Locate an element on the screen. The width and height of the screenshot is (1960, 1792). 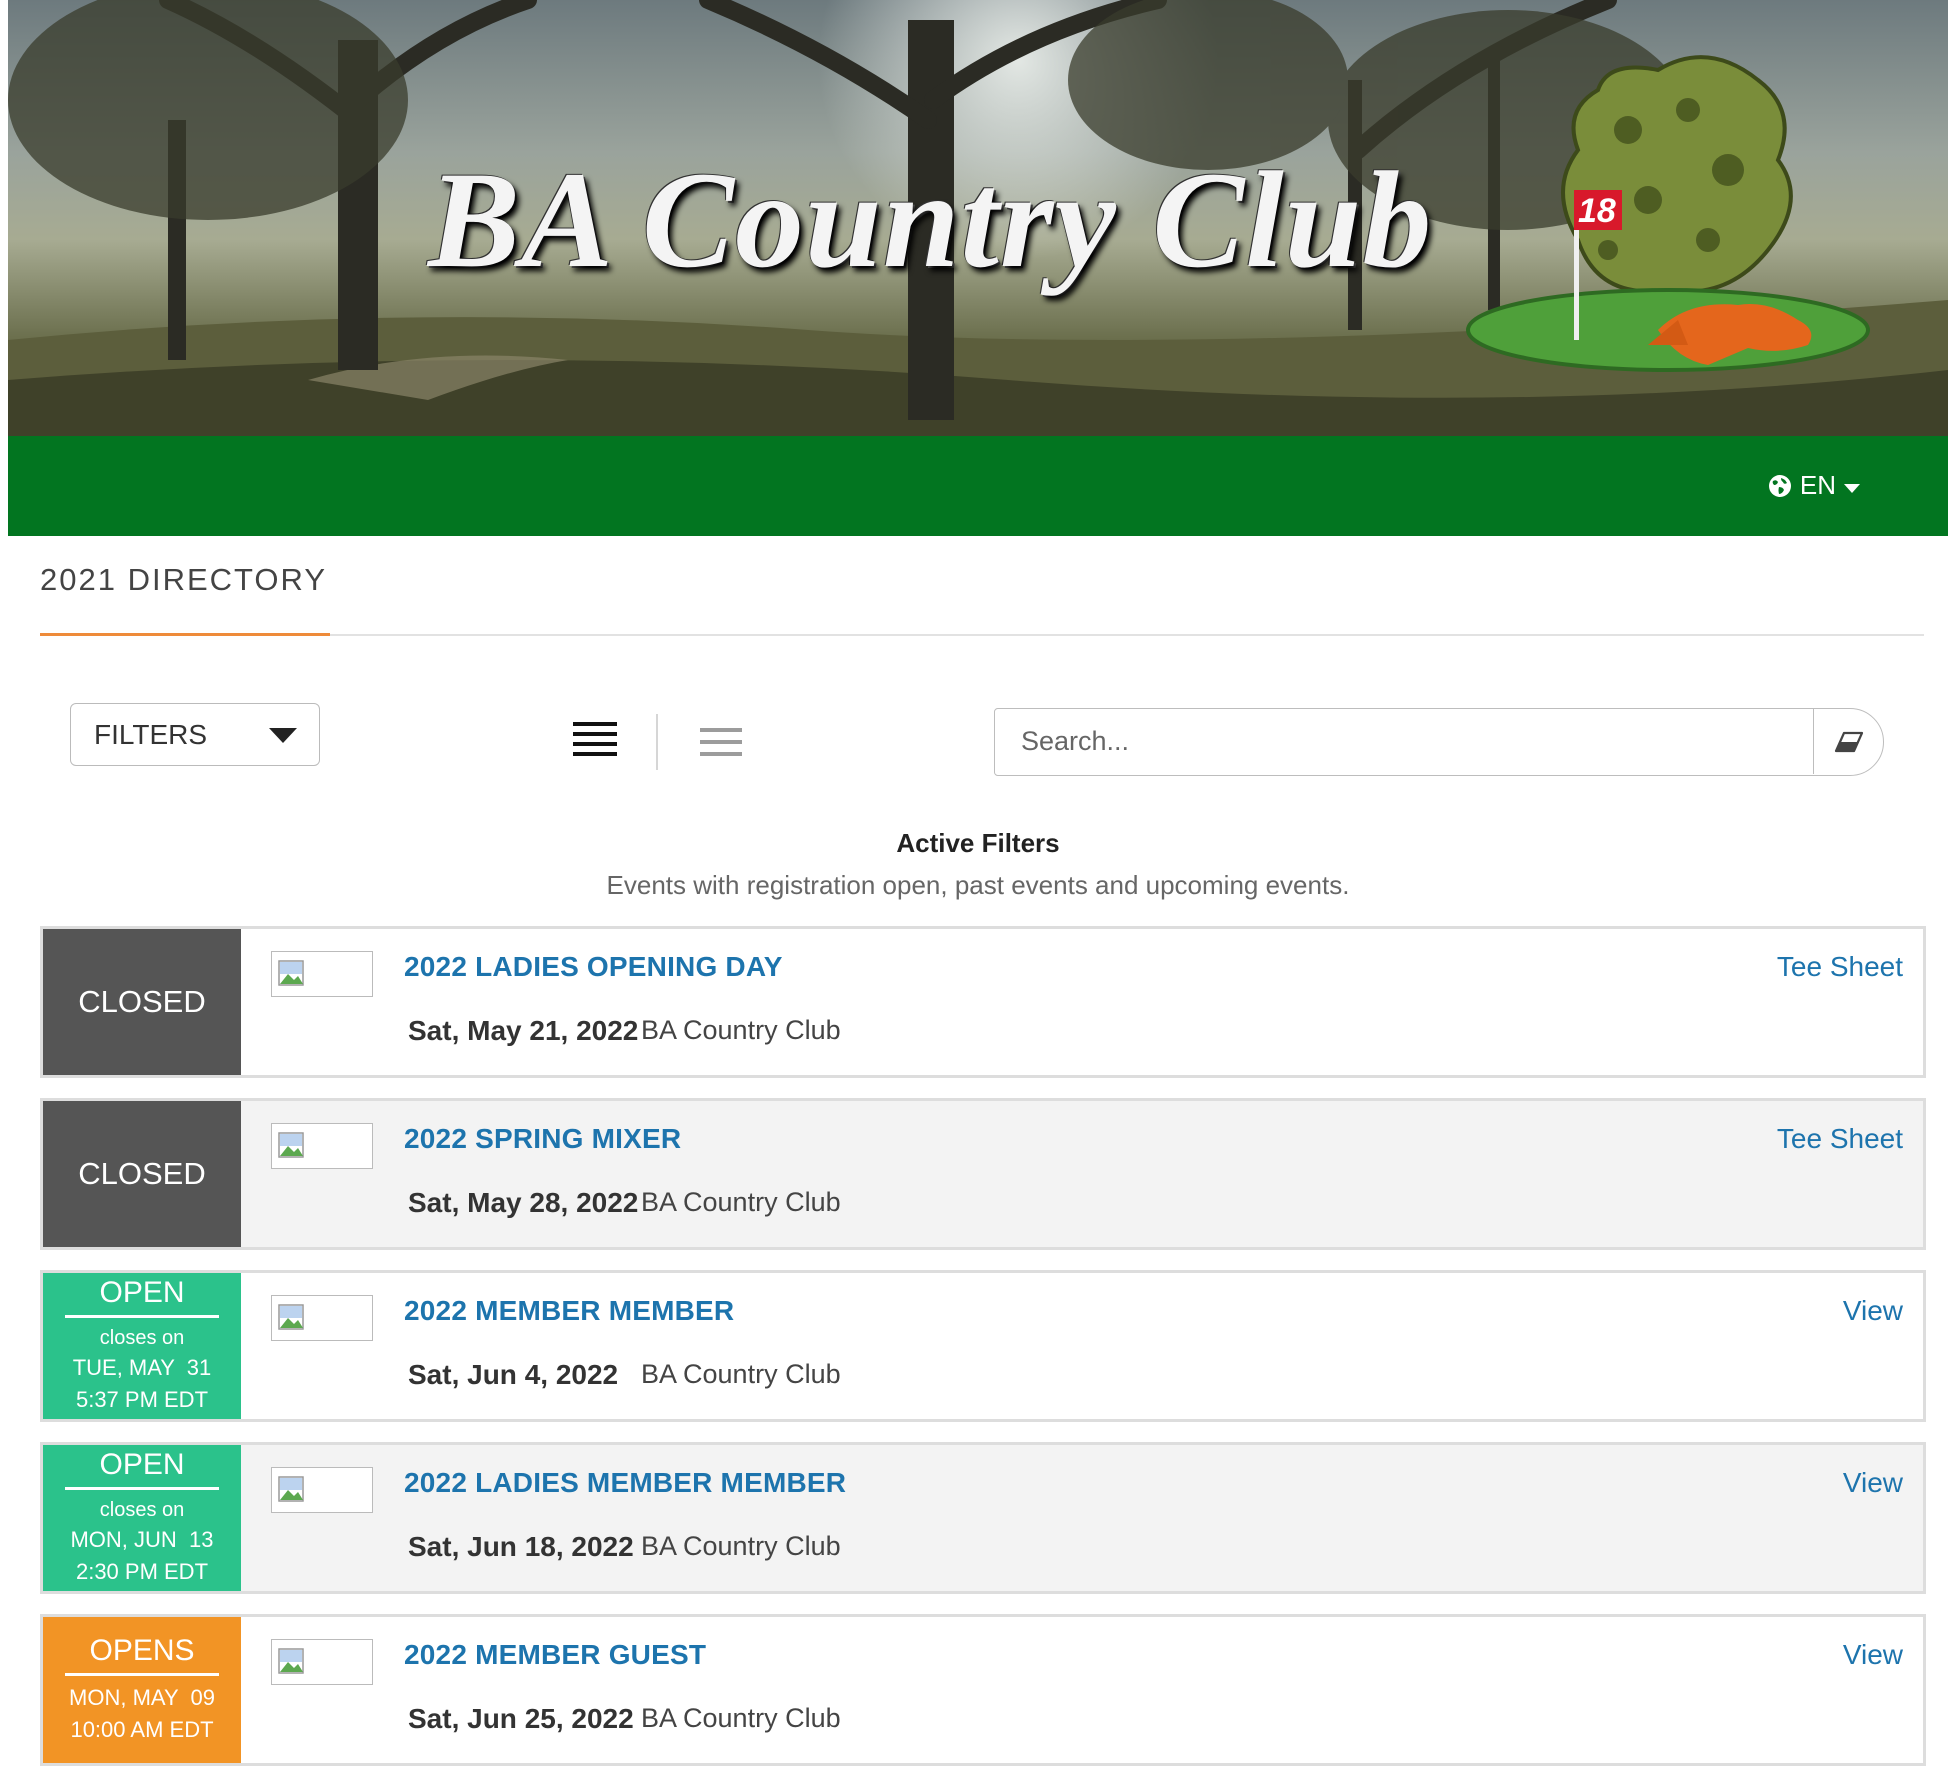
title-underline-accent is located at coordinates (185, 634).